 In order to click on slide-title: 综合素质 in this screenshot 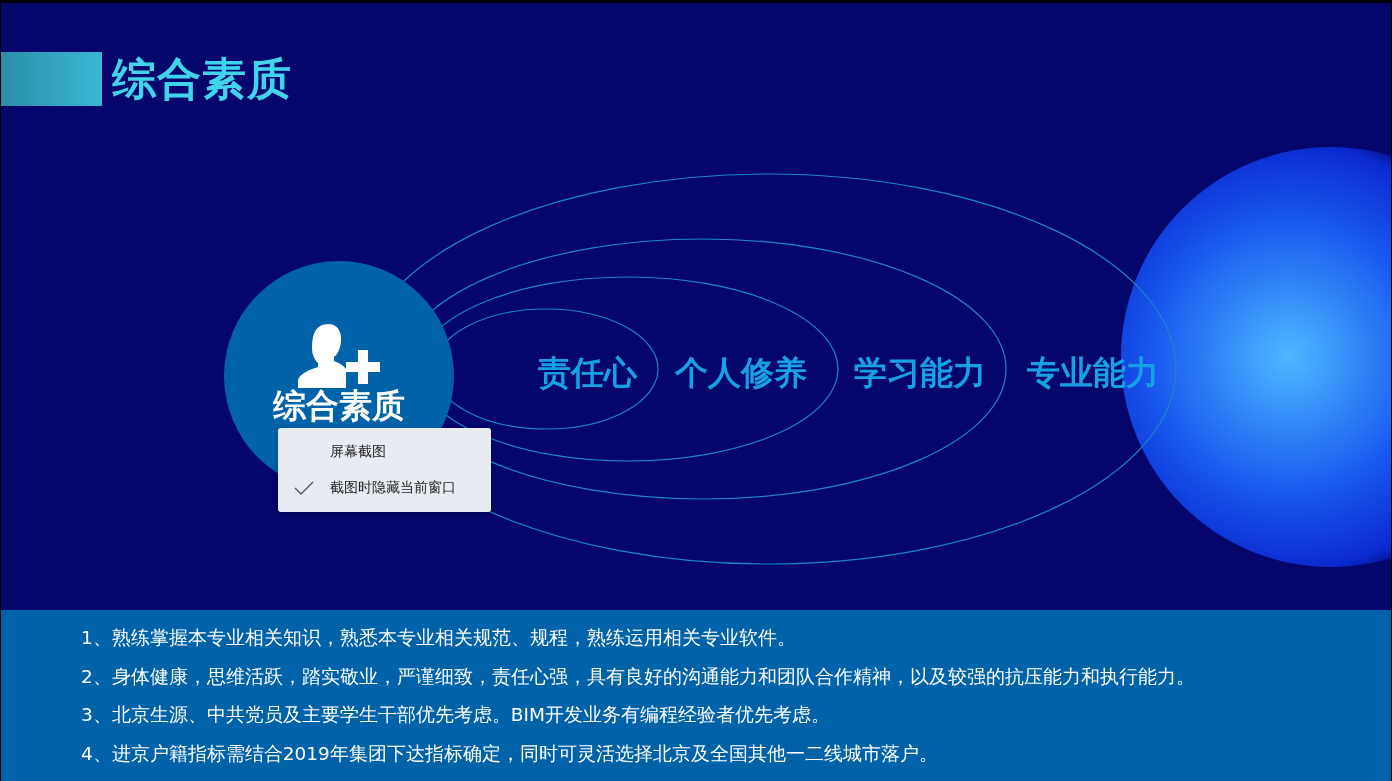, I will do `click(202, 78)`.